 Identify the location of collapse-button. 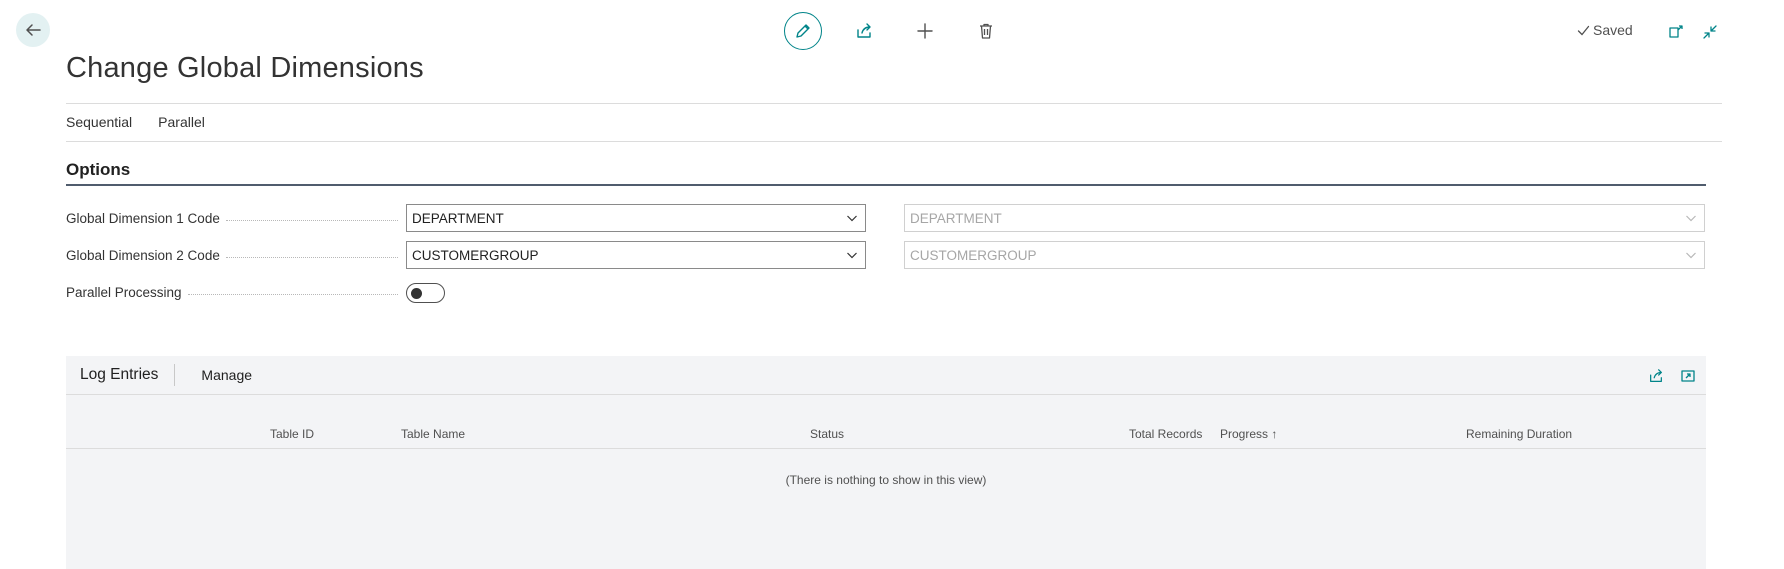
(1710, 32).